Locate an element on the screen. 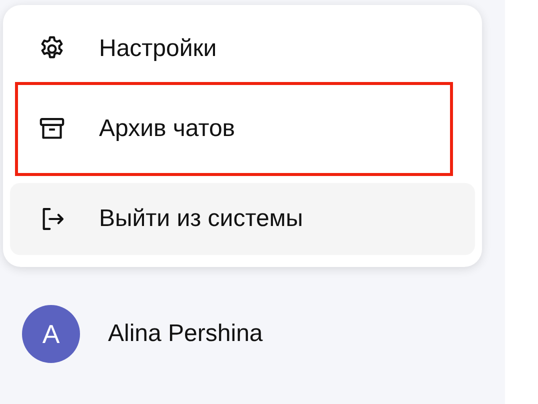  user-name: Alina Pershina is located at coordinates (185, 334).